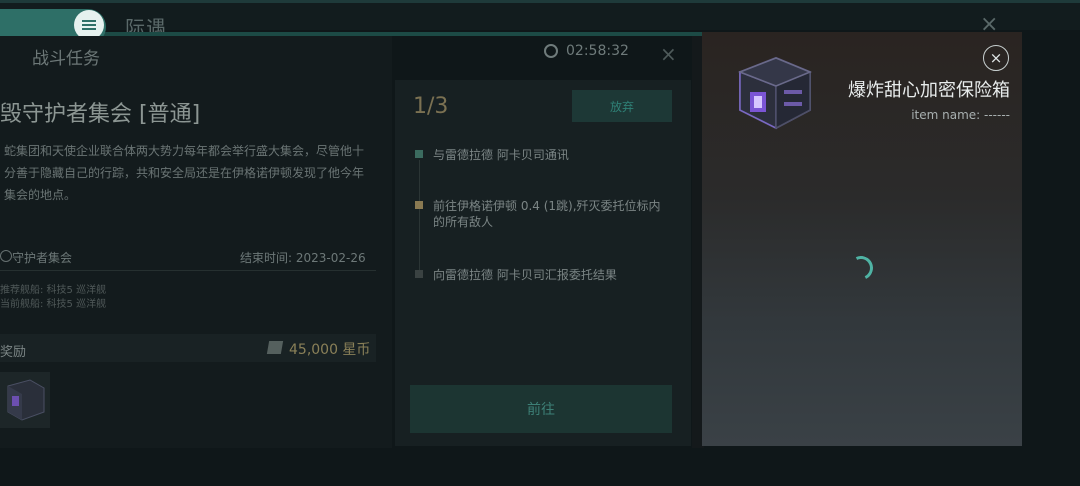  What do you see at coordinates (42, 258) in the screenshot?
I see `mission-location: 守护者集会` at bounding box center [42, 258].